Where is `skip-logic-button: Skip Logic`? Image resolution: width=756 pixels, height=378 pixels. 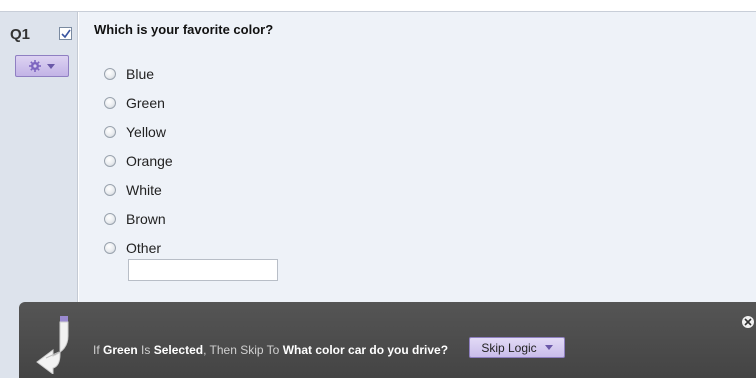
skip-logic-button: Skip Logic is located at coordinates (517, 347).